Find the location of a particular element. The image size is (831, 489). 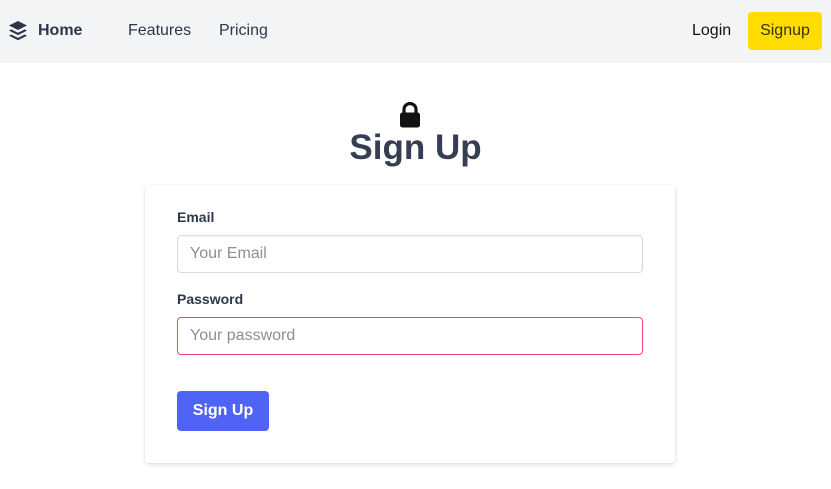

navbar: Home Features Pricing Login Signup is located at coordinates (415, 31).